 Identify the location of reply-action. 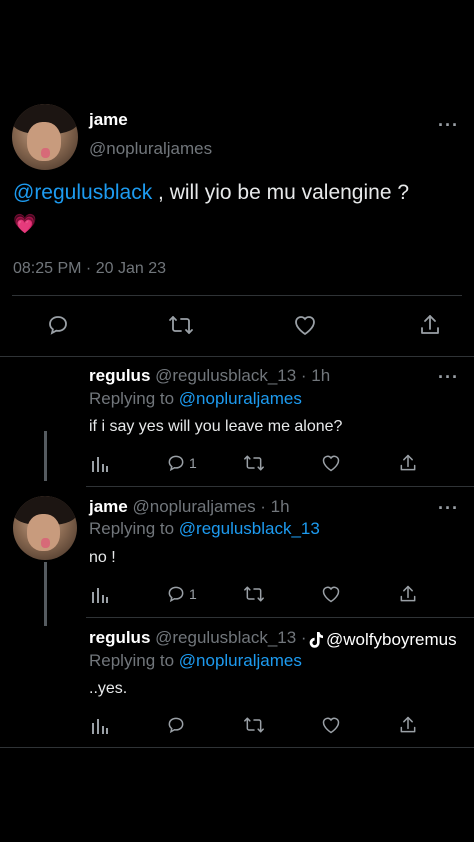
(177, 725).